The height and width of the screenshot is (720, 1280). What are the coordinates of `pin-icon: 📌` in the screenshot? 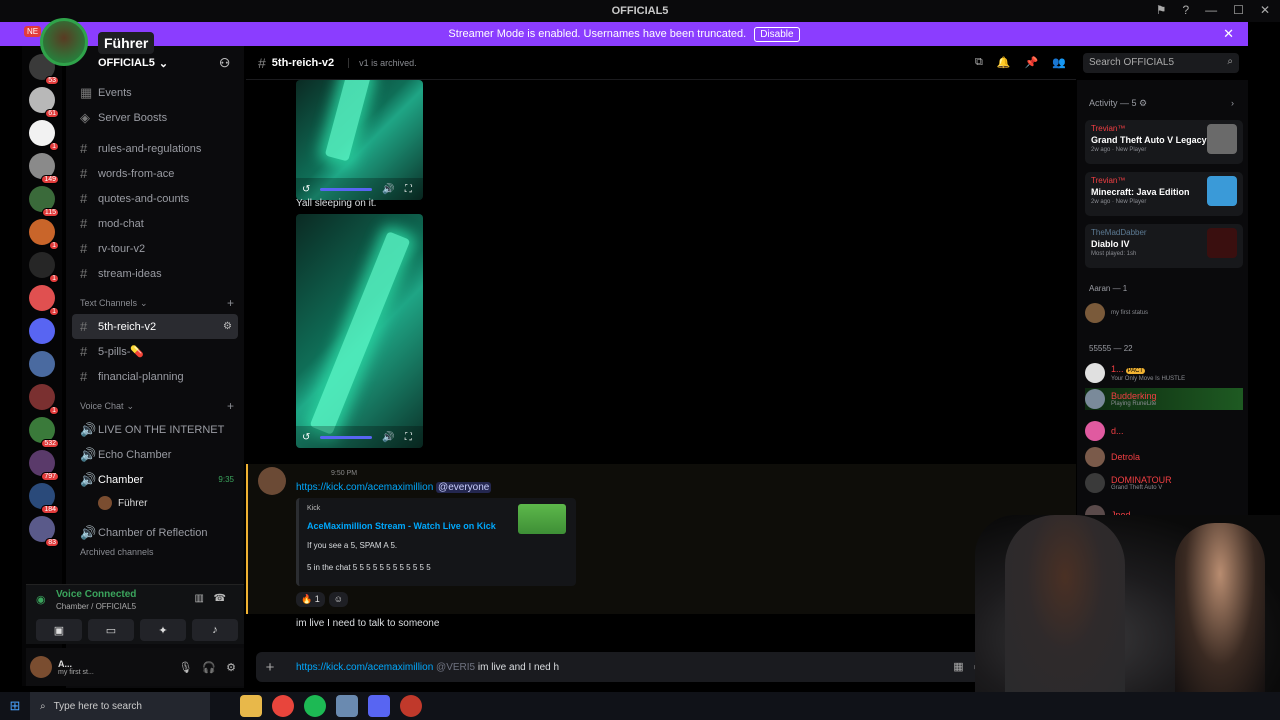 It's located at (1032, 62).